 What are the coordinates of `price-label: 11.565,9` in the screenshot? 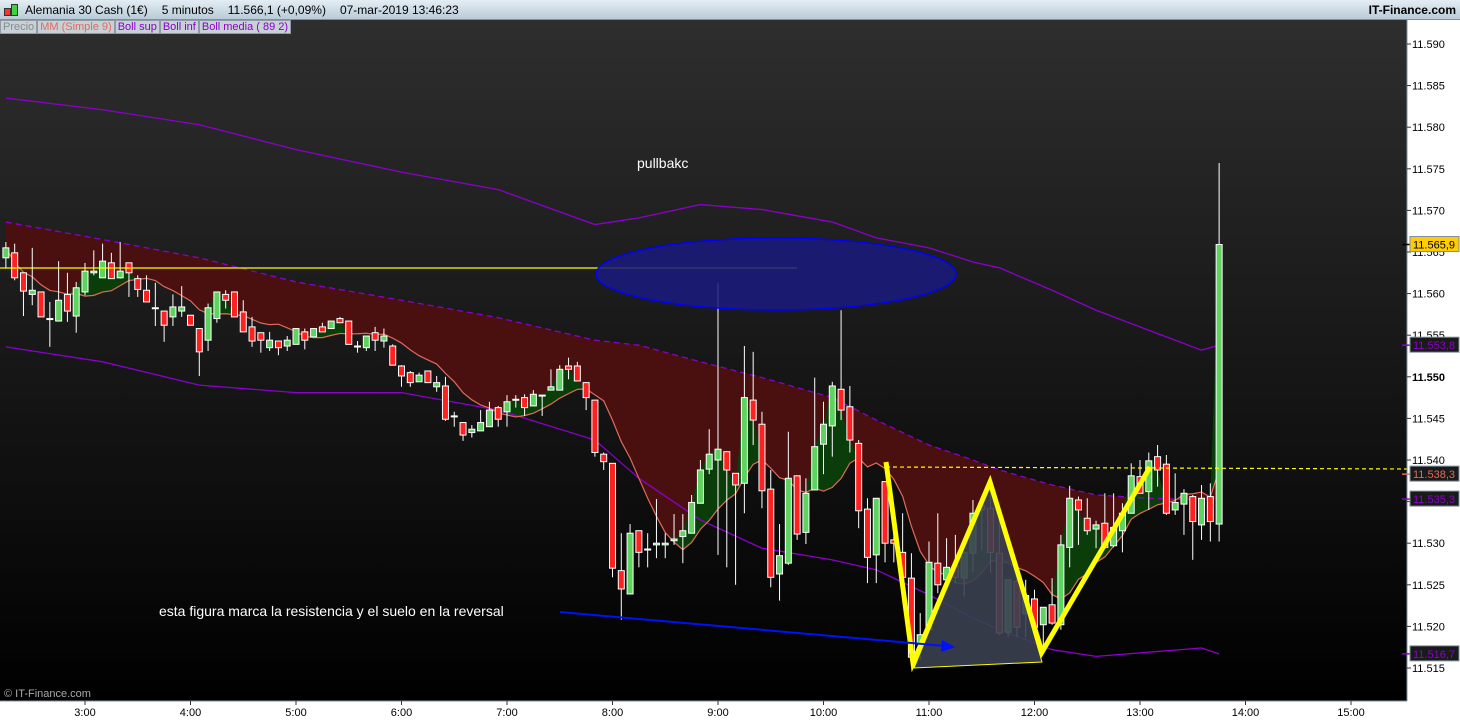 It's located at (1431, 244).